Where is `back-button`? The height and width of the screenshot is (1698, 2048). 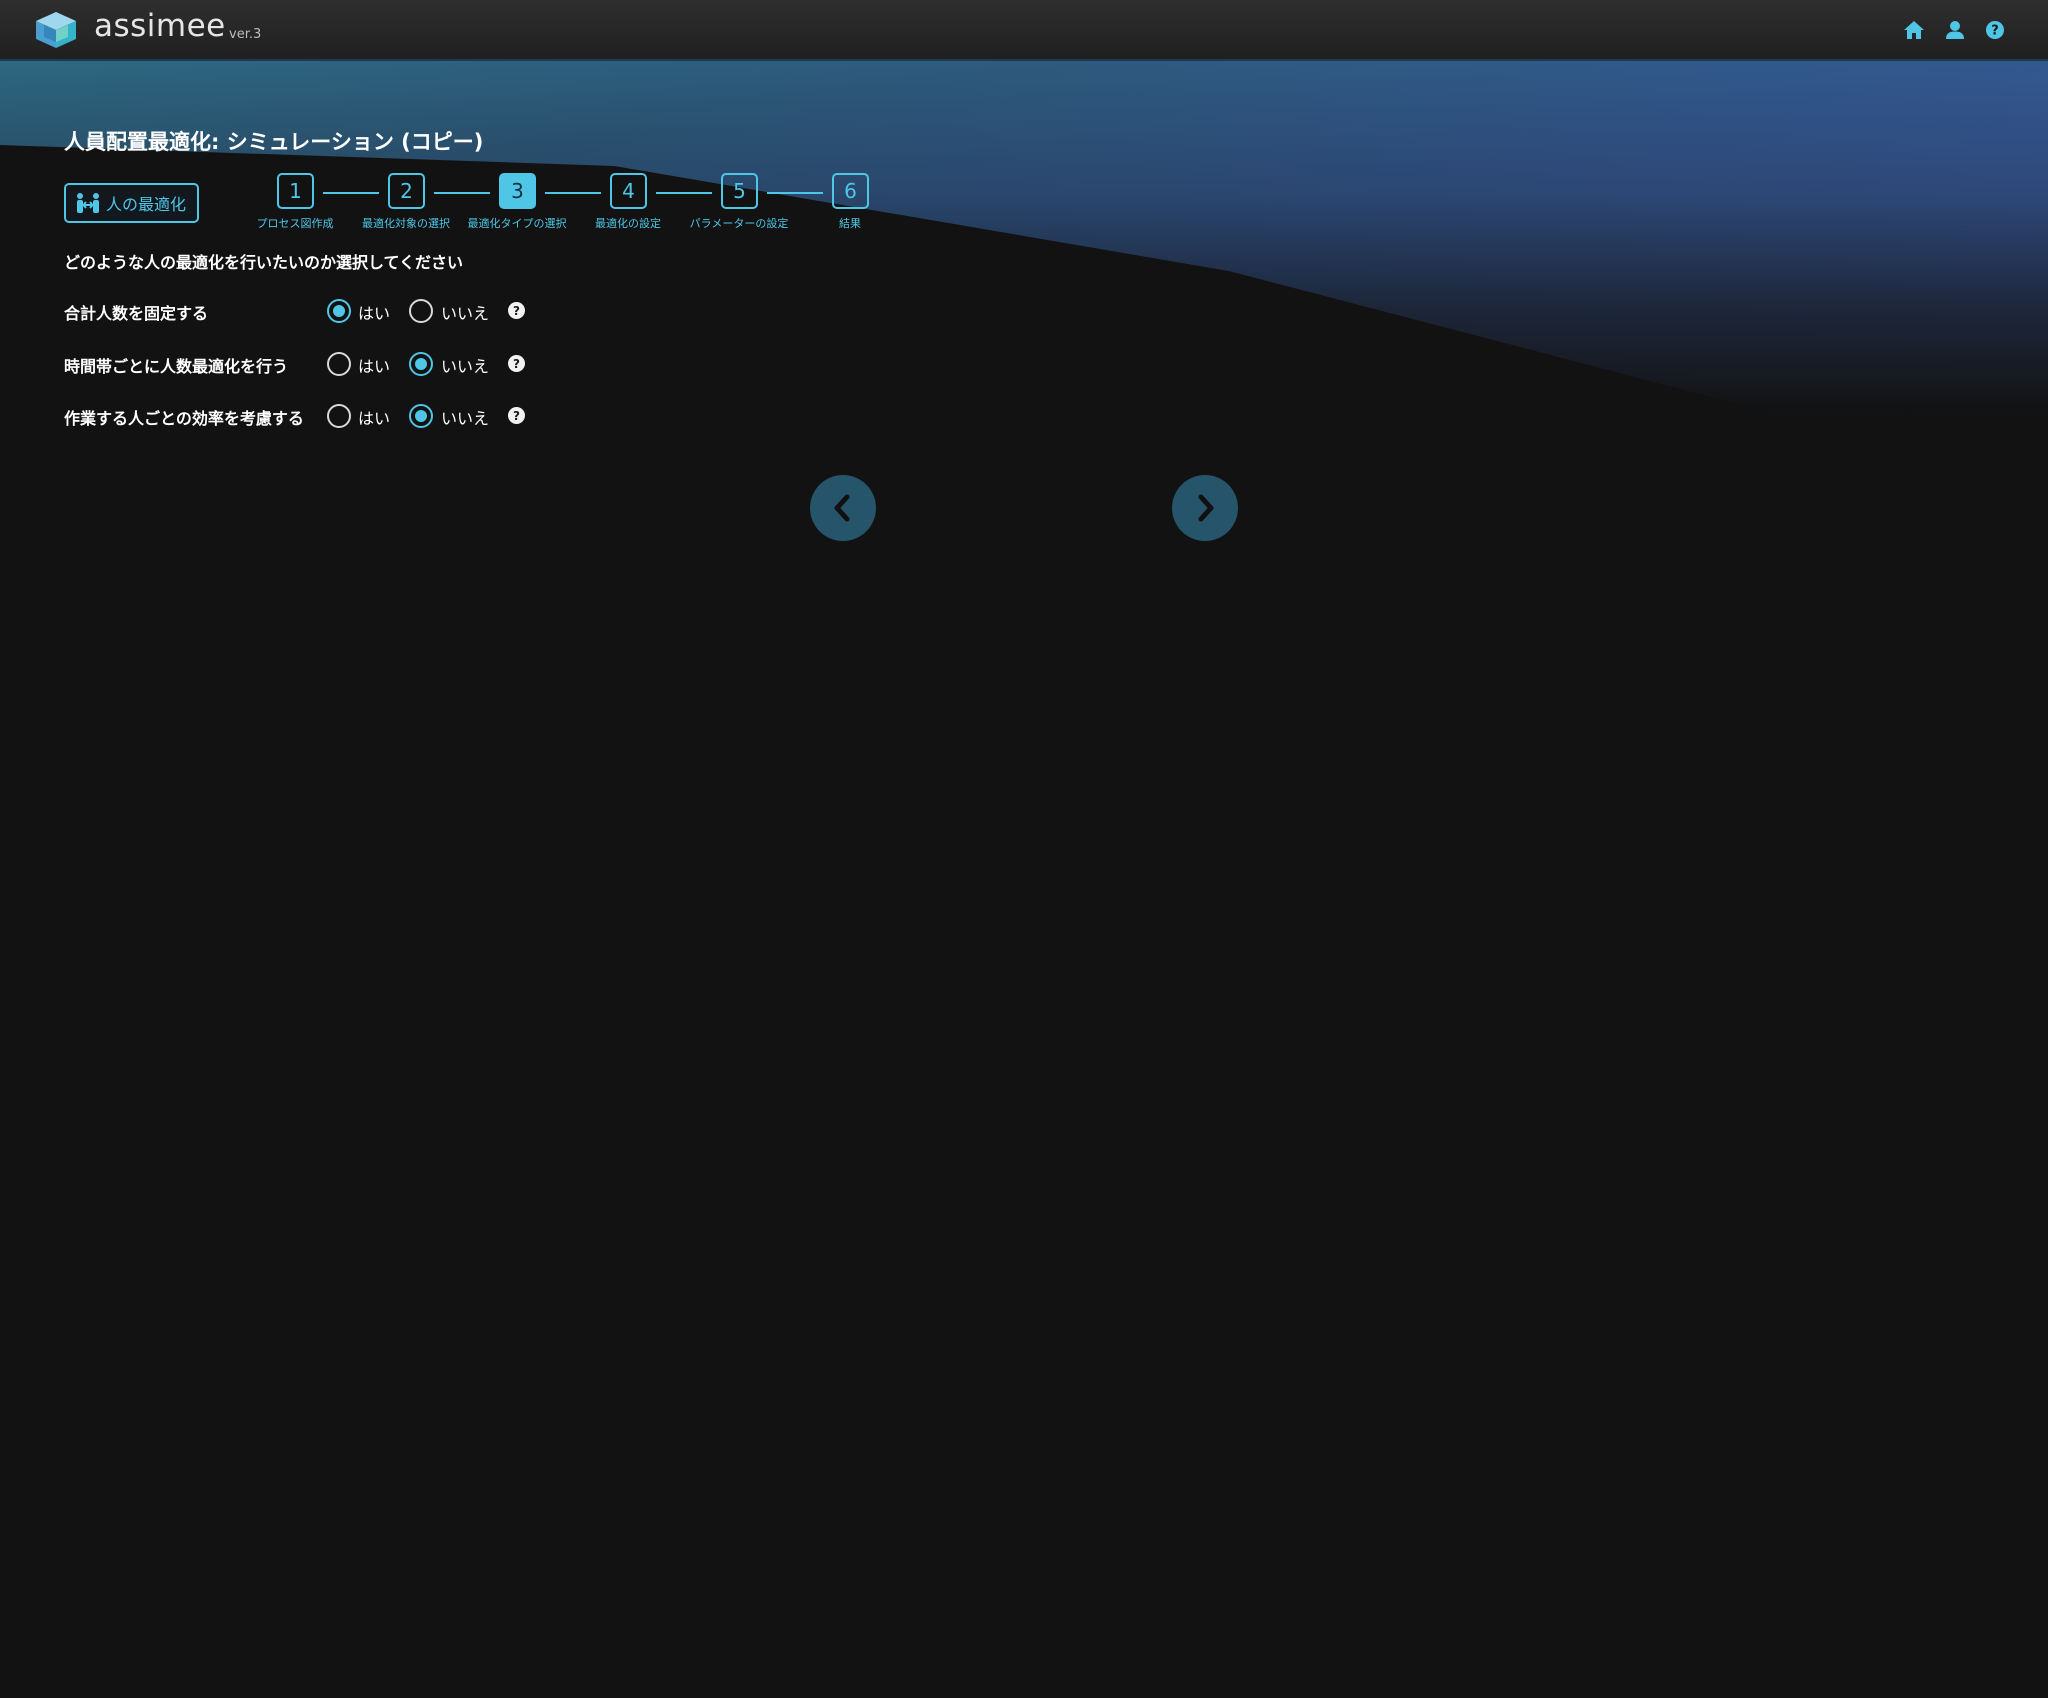
back-button is located at coordinates (843, 508).